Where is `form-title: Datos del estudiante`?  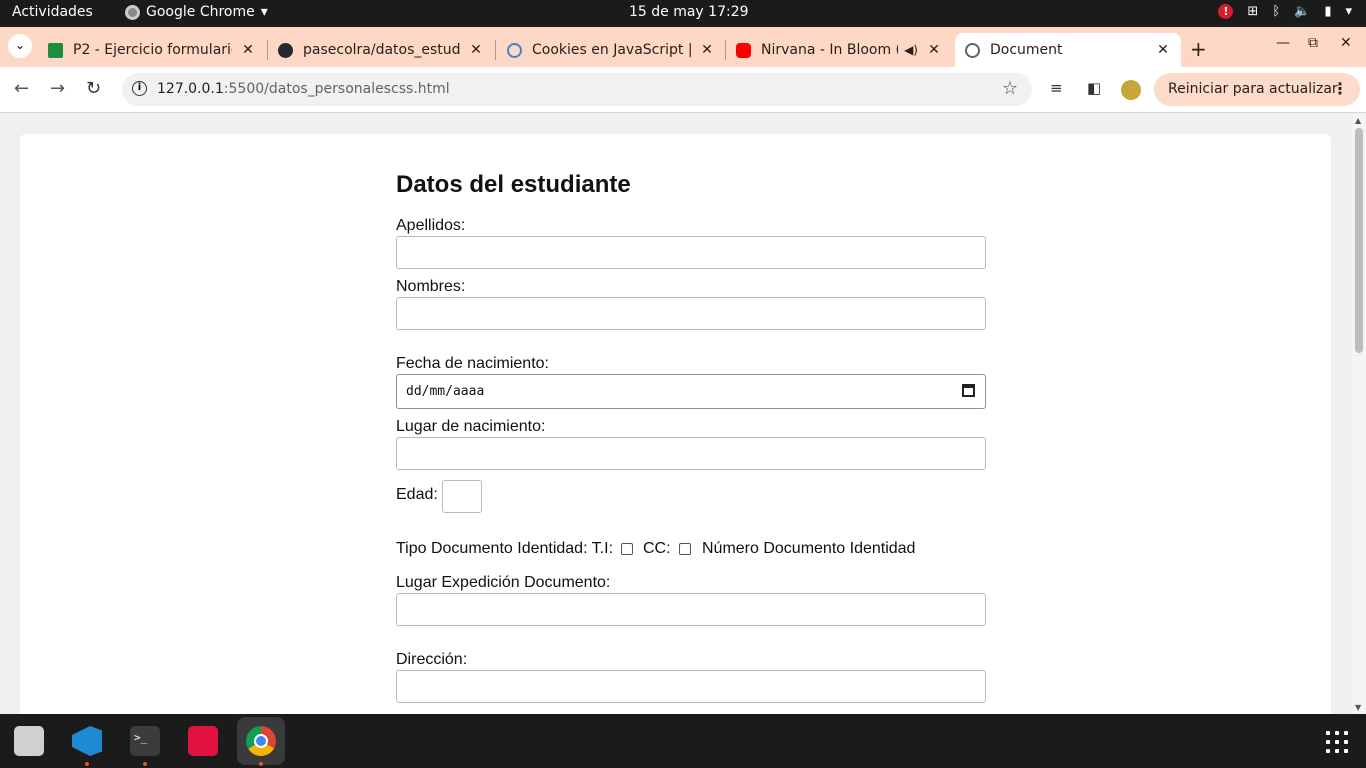 form-title: Datos del estudiante is located at coordinates (513, 184).